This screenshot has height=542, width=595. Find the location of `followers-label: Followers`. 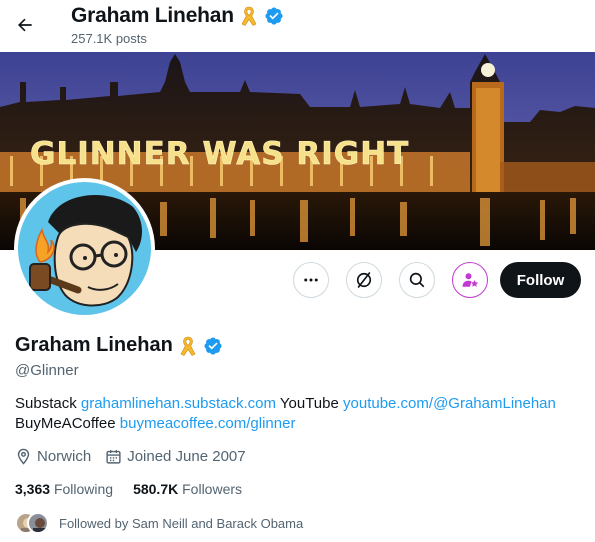

followers-label: Followers is located at coordinates (212, 489).